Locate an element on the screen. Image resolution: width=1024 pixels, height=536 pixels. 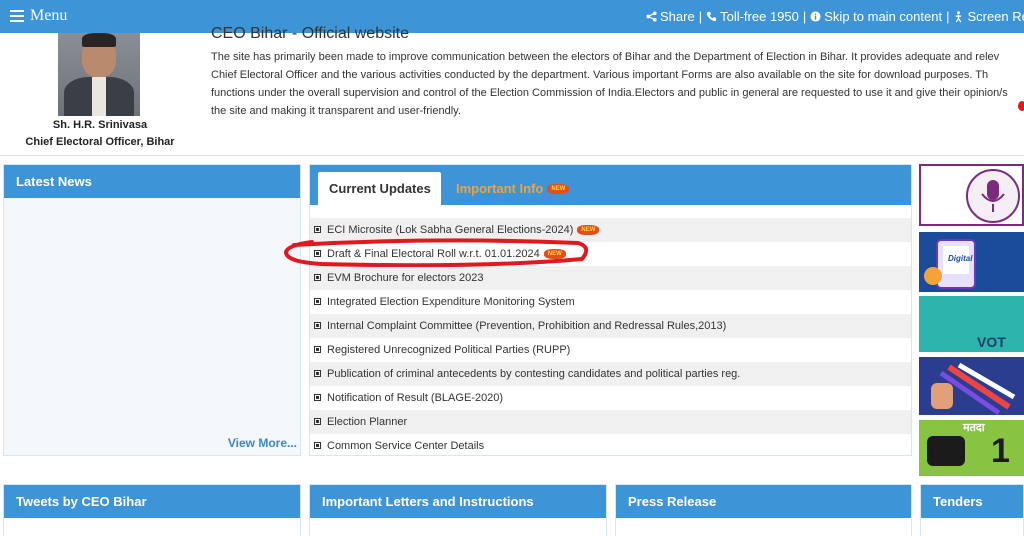
update-item-label: Common Service Center Details is located at coordinates (406, 446).